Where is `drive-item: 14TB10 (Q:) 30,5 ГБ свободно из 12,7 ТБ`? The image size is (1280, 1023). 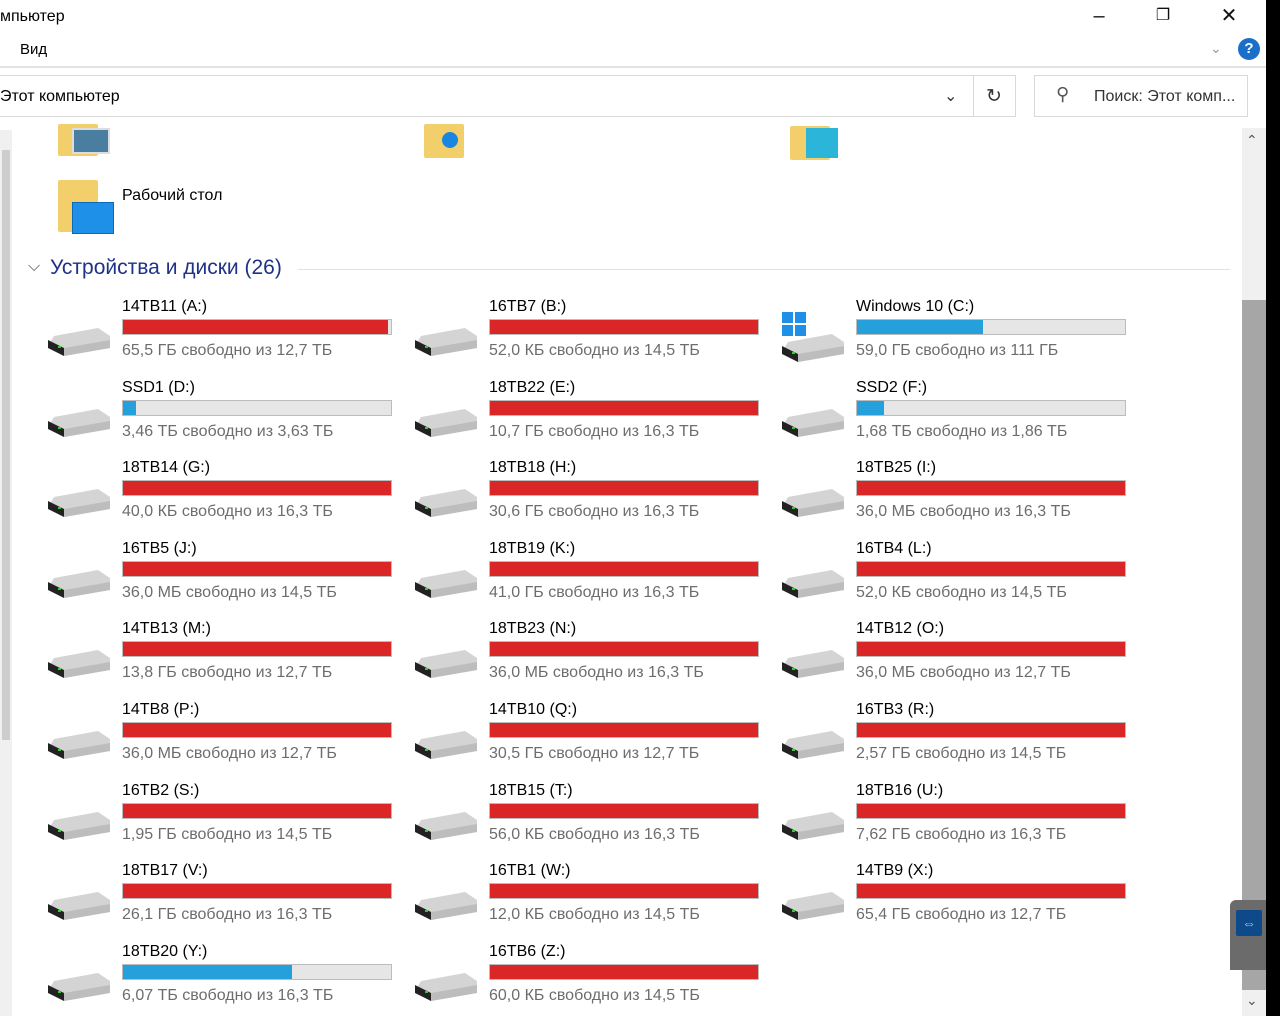
drive-item: 14TB10 (Q:) 30,5 ГБ свободно из 12,7 ТБ is located at coordinates (595, 741).